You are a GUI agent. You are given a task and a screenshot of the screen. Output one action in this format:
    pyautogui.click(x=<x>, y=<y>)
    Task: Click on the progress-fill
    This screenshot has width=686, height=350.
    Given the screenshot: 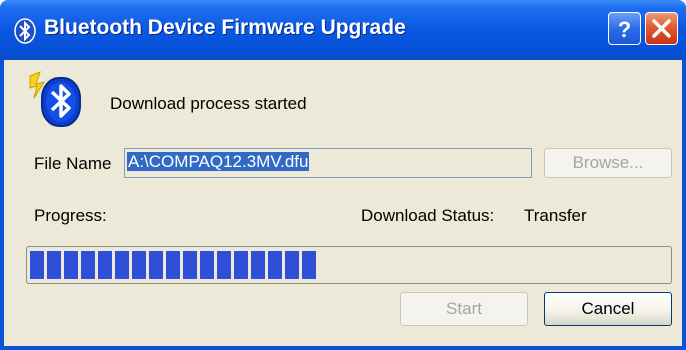 What is the action you would take?
    pyautogui.click(x=174, y=265)
    